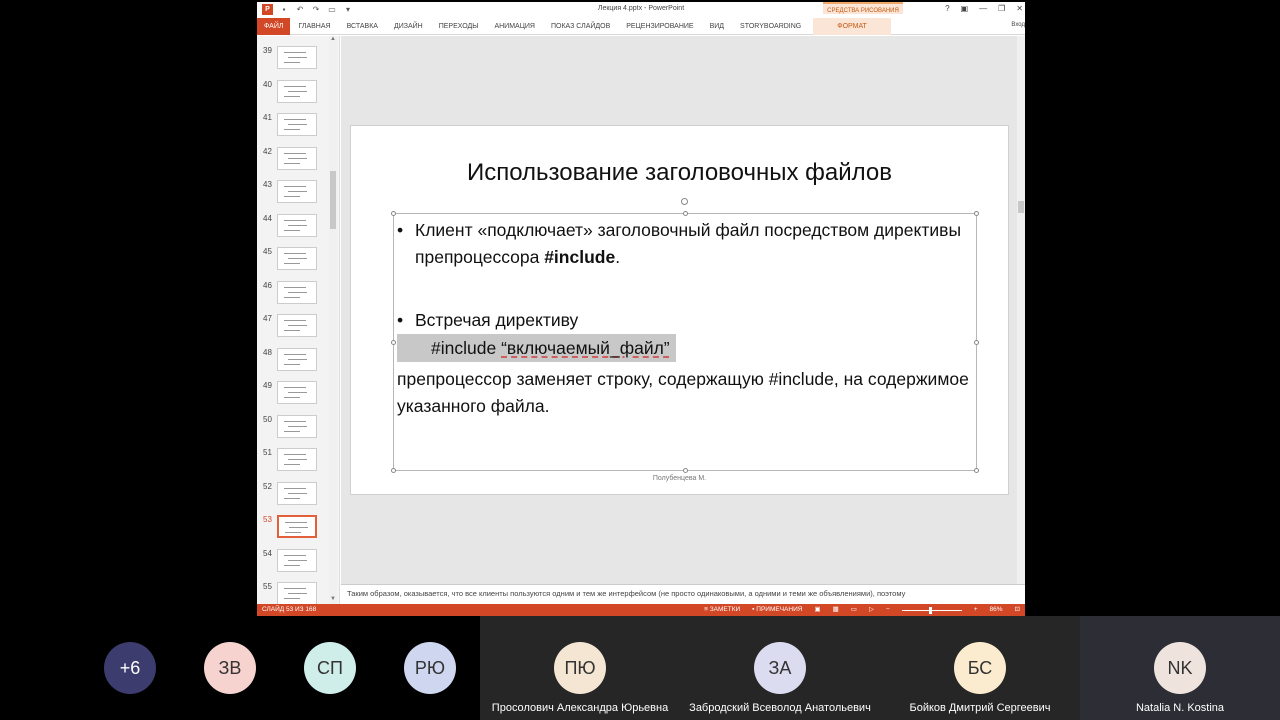  I want to click on slide-thumbnail: 51, so click(295, 462).